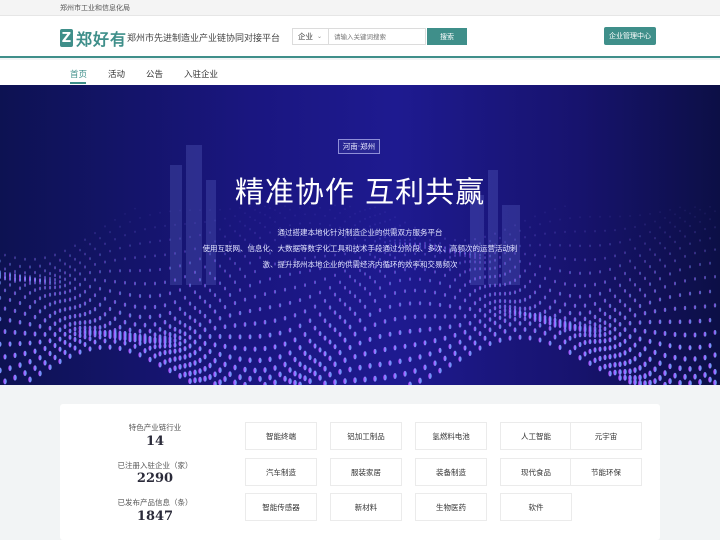 The image size is (720, 540). What do you see at coordinates (630, 36) in the screenshot?
I see `enterprise-center-button: 企业管理中心` at bounding box center [630, 36].